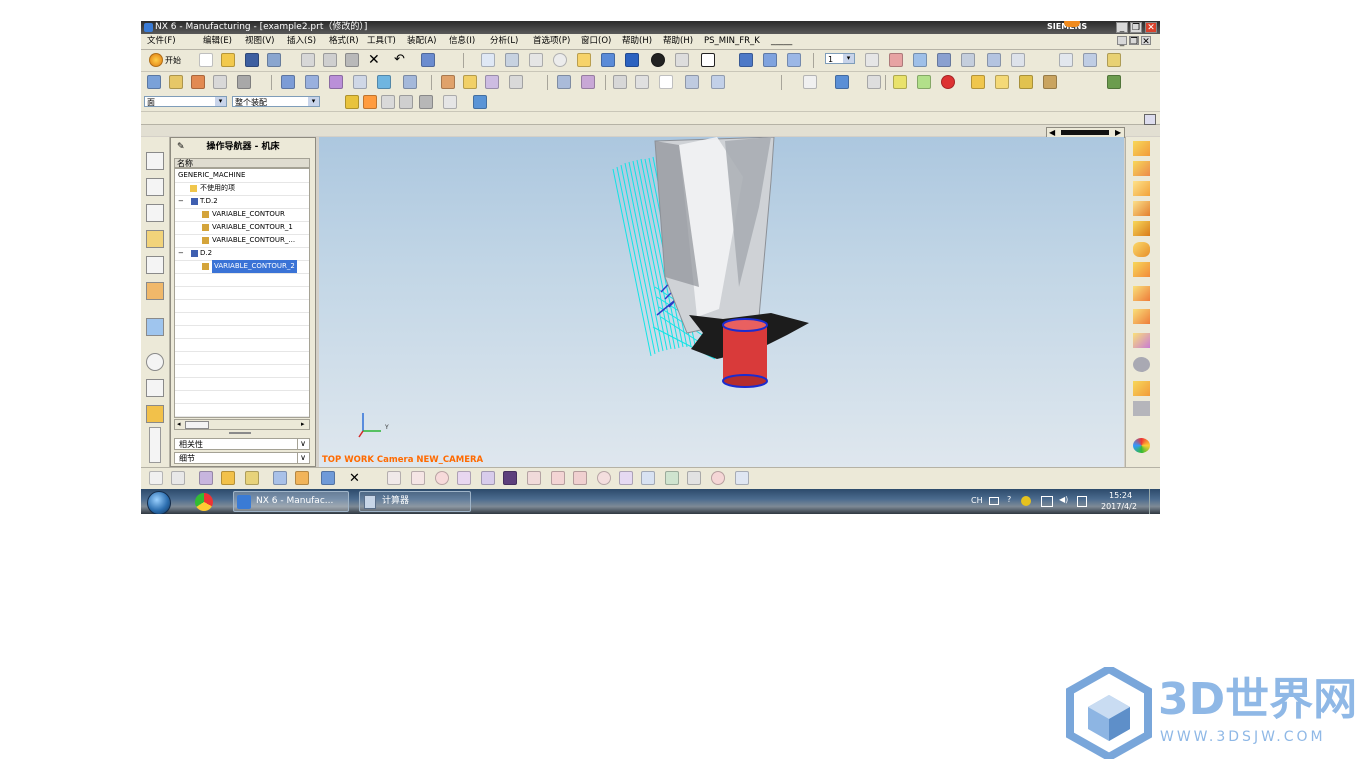 This screenshot has width=1366, height=768. I want to click on start-button-label: 开始, so click(173, 60).